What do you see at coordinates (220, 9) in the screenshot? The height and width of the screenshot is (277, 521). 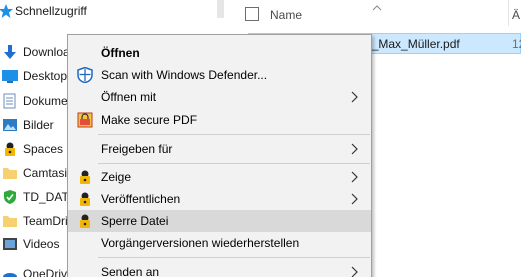 I see `nav-scrollbar-thumb` at bounding box center [220, 9].